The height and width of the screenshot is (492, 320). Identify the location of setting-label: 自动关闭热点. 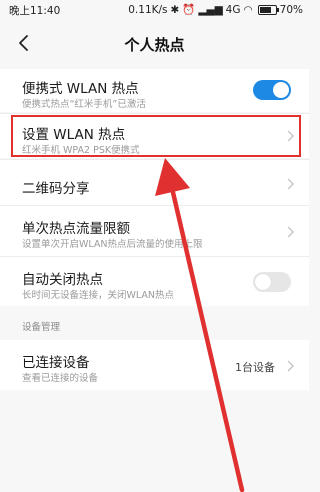
(62, 280).